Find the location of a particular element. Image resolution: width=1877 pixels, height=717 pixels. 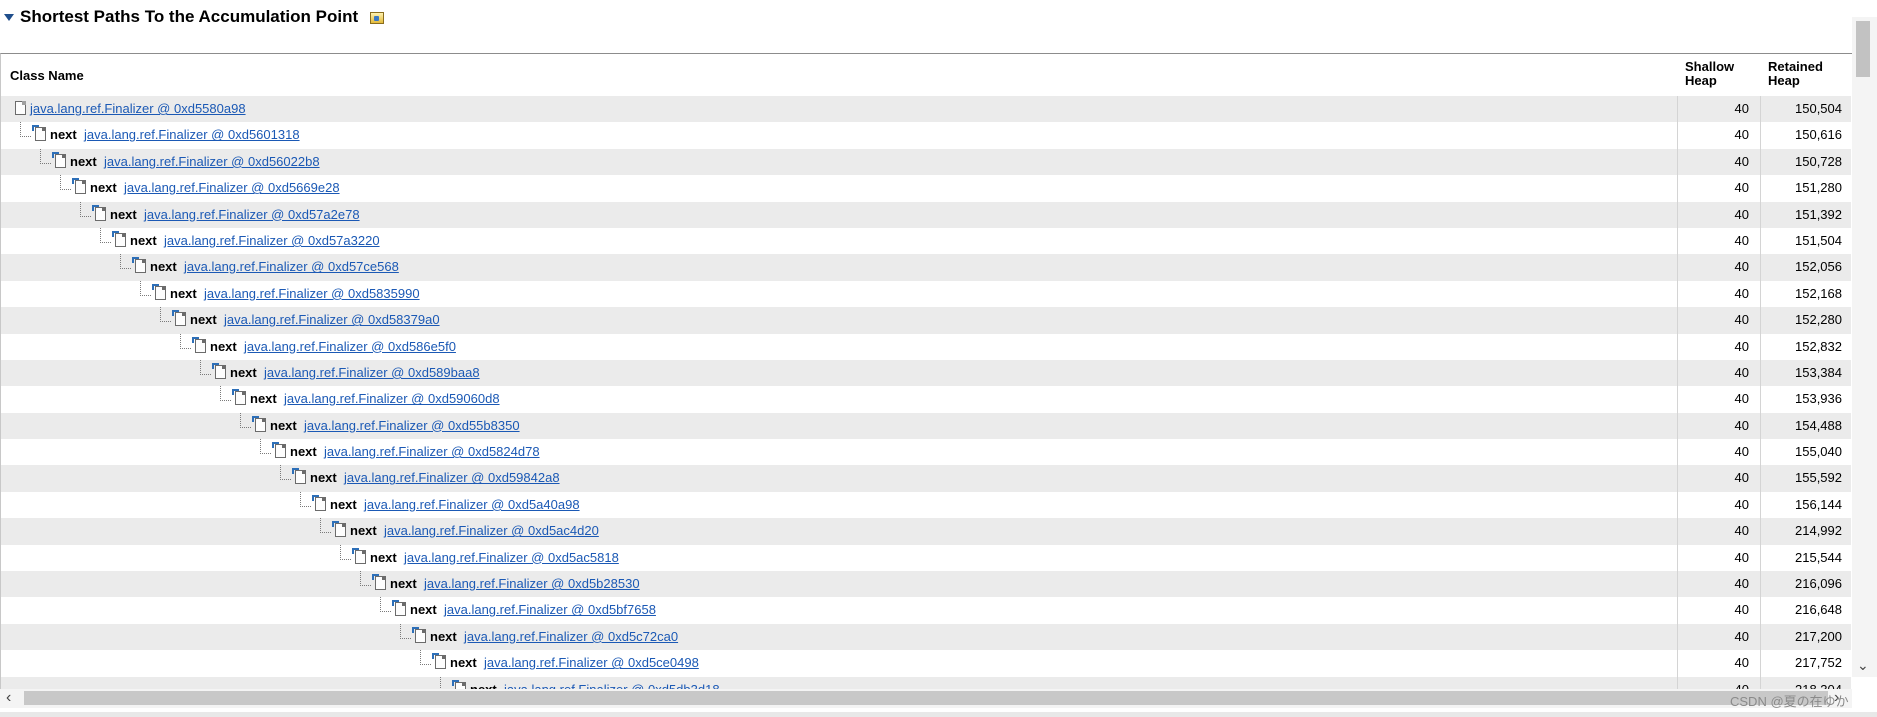

object-link: java.lang.ref.Finalizer @ 0xd5b28530 is located at coordinates (532, 583).